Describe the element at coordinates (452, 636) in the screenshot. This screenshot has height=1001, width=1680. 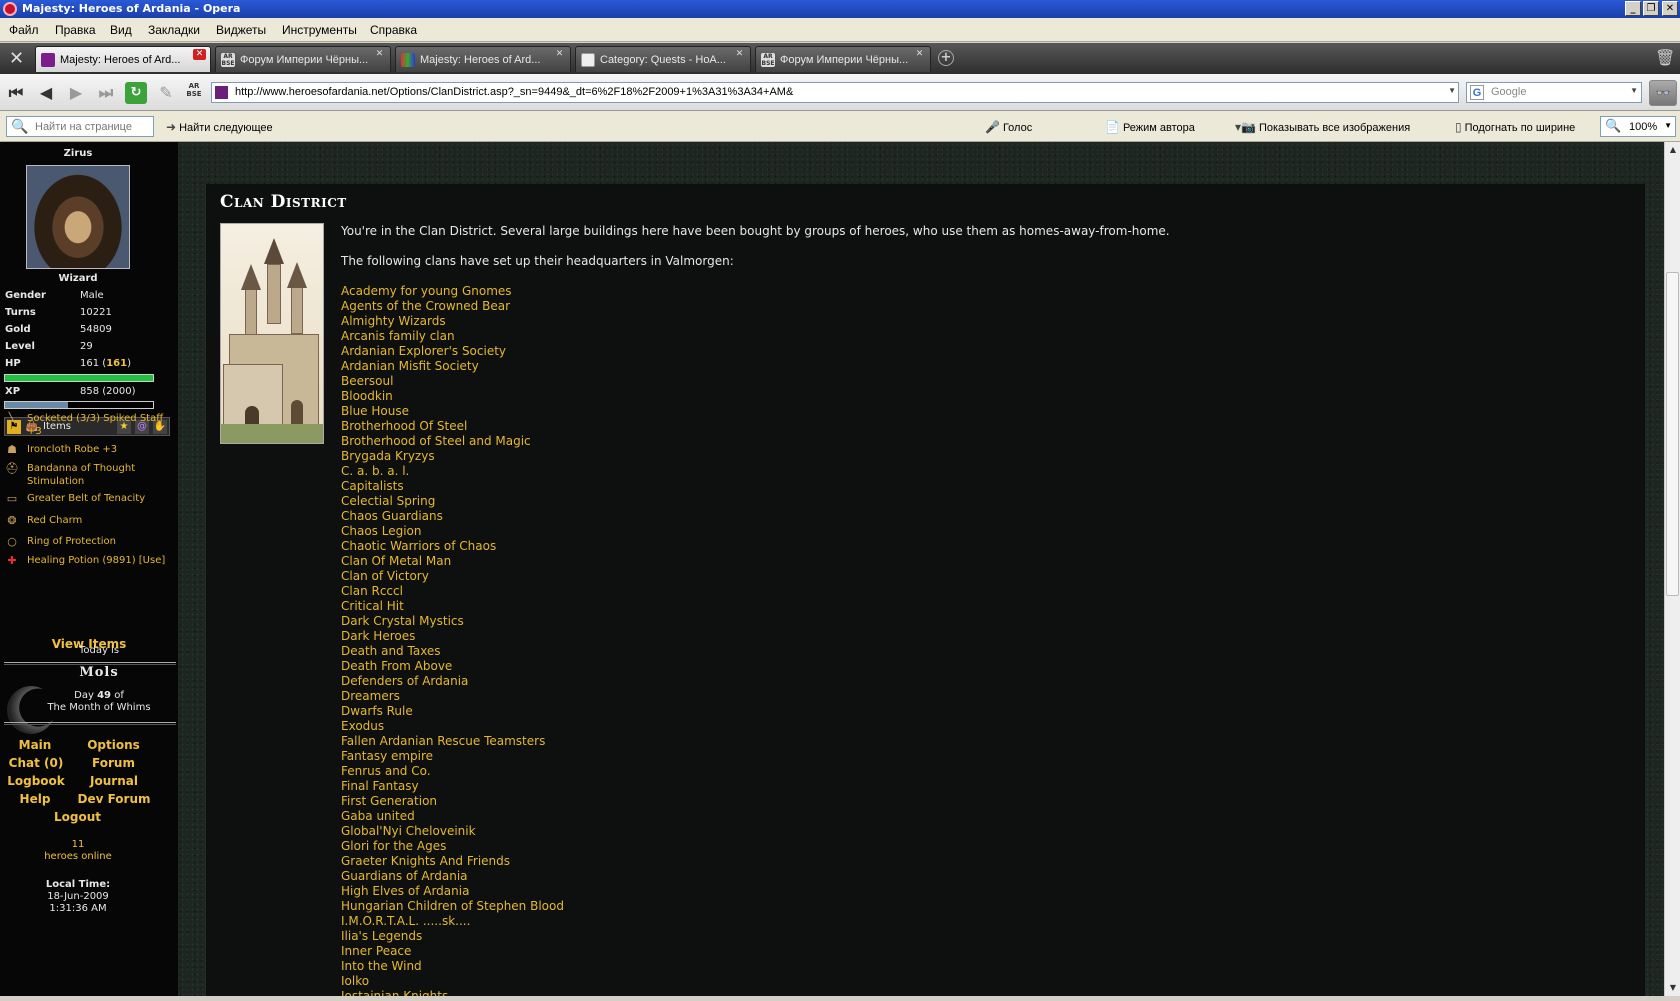
I see `clan-link: Dark Heroes` at that location.